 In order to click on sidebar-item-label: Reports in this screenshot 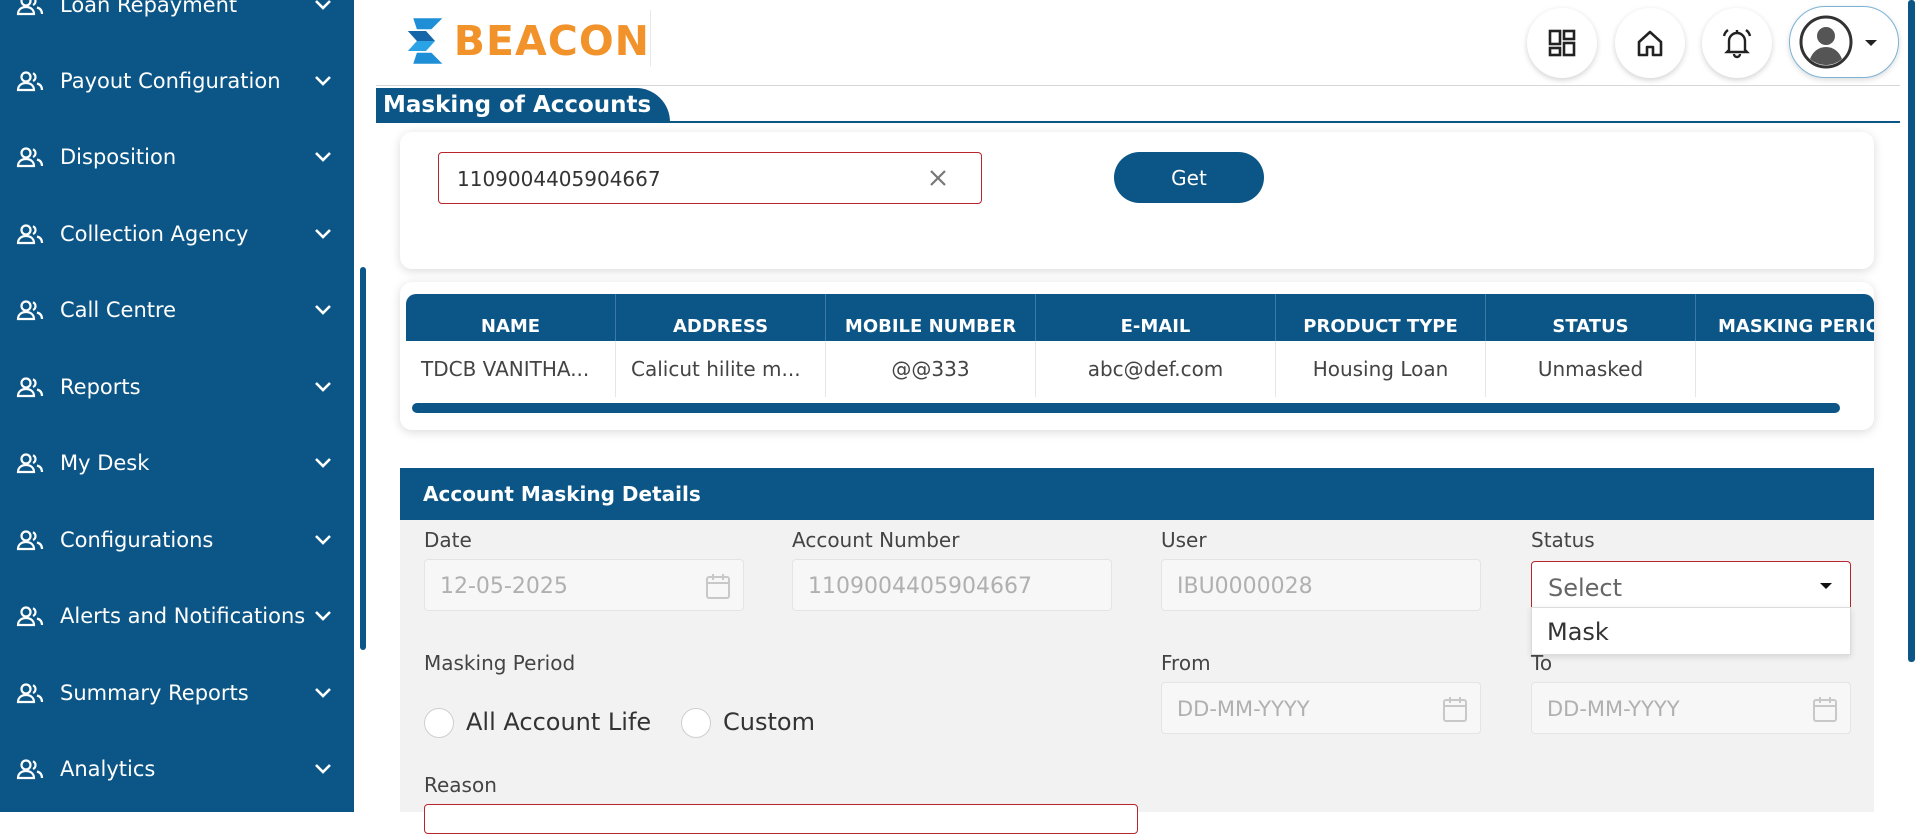, I will do `click(100, 387)`.